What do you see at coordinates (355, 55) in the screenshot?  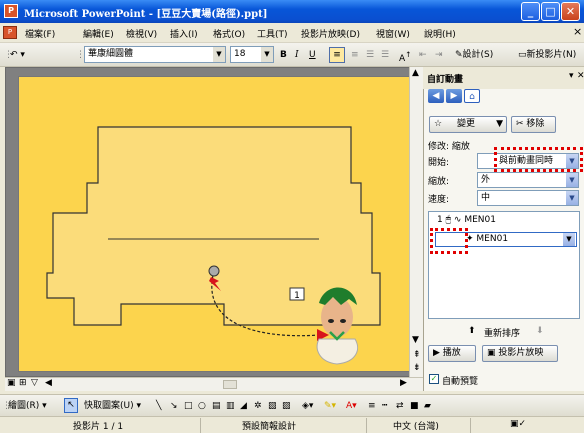 I see `align-center-icon: ≡` at bounding box center [355, 55].